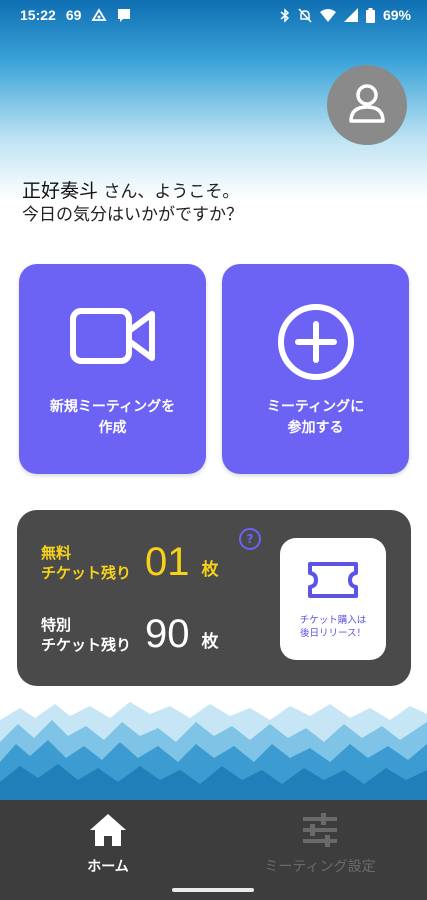 This screenshot has width=427, height=900. I want to click on join-meeting-button: ミーティングに 参加する, so click(315, 369).